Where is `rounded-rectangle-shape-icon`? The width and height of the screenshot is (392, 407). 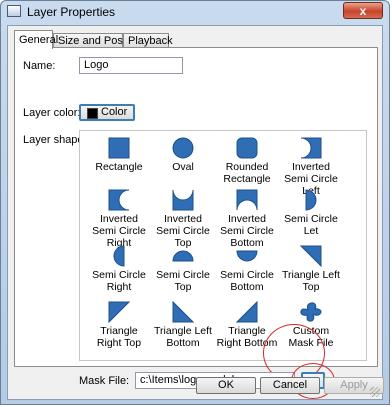 rounded-rectangle-shape-icon is located at coordinates (247, 148).